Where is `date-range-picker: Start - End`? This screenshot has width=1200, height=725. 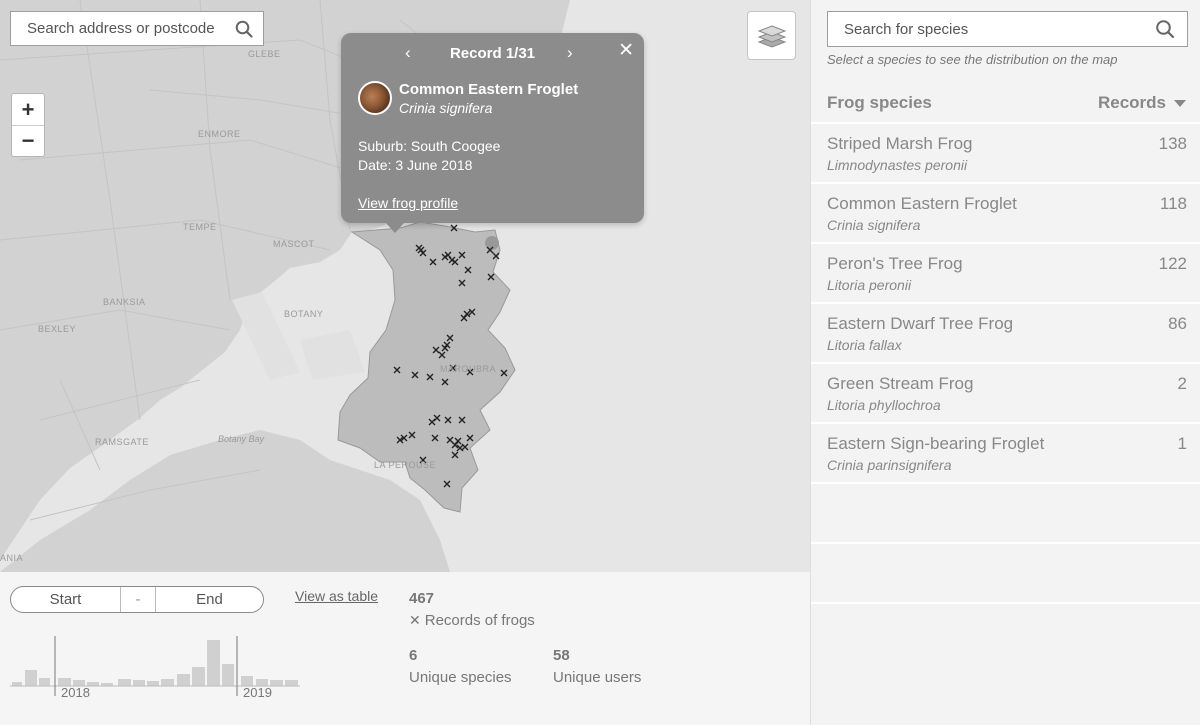 date-range-picker: Start - End is located at coordinates (137, 599).